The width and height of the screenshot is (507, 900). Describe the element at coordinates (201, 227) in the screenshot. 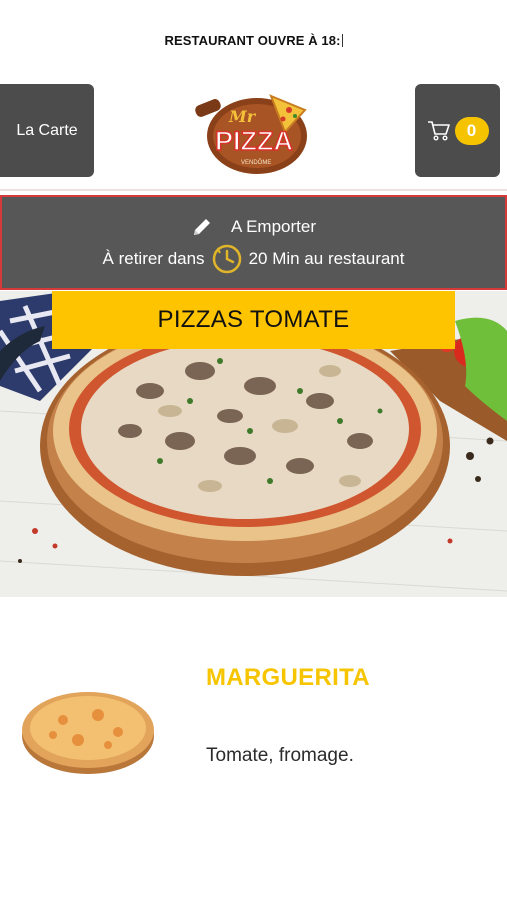

I see `pencil-icon` at that location.